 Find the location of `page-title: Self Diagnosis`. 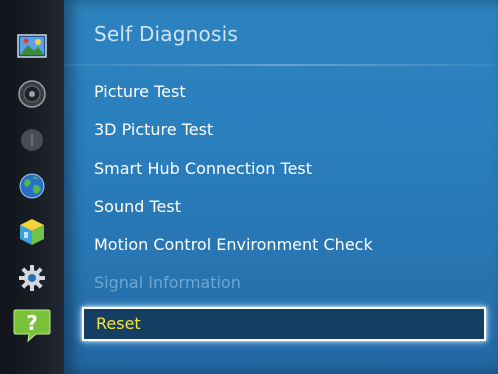

page-title: Self Diagnosis is located at coordinates (166, 34).